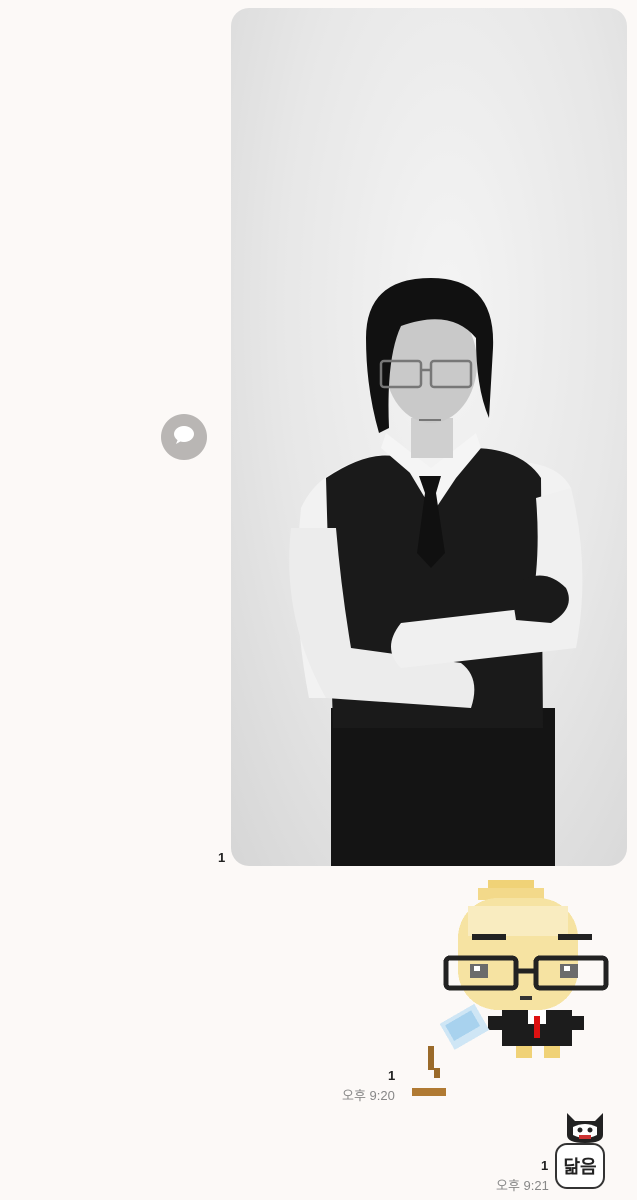 This screenshot has width=637, height=1200. I want to click on share-button, so click(184, 437).